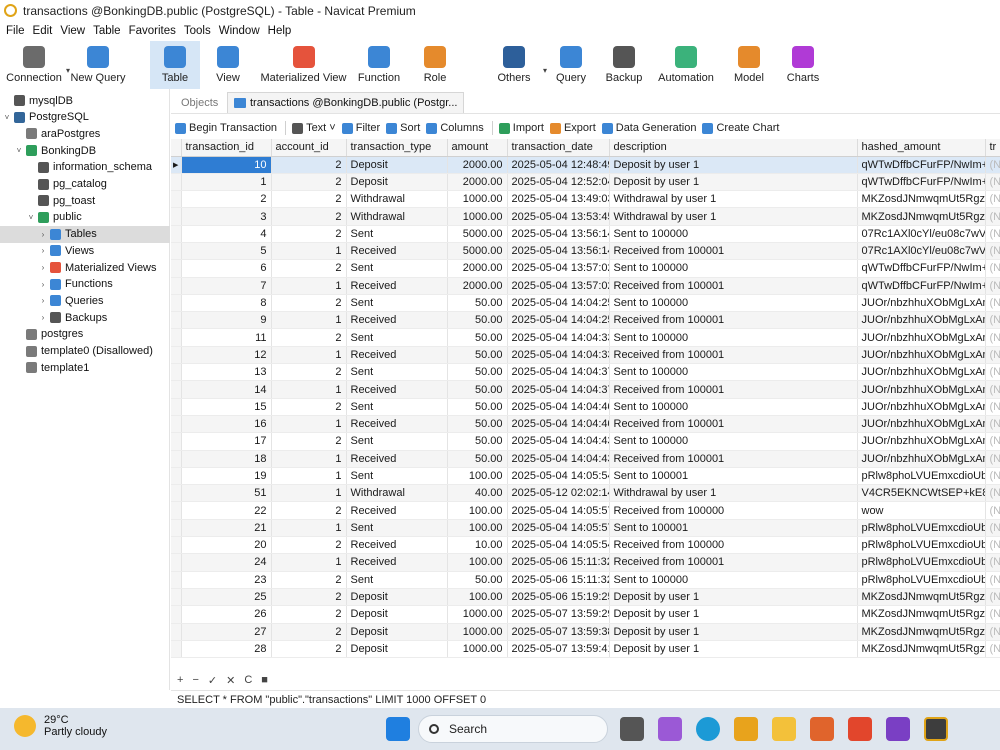 This screenshot has width=1000, height=750. I want to click on cell-transaction-date: 2025-05-04 13:57:02, so click(558, 268).